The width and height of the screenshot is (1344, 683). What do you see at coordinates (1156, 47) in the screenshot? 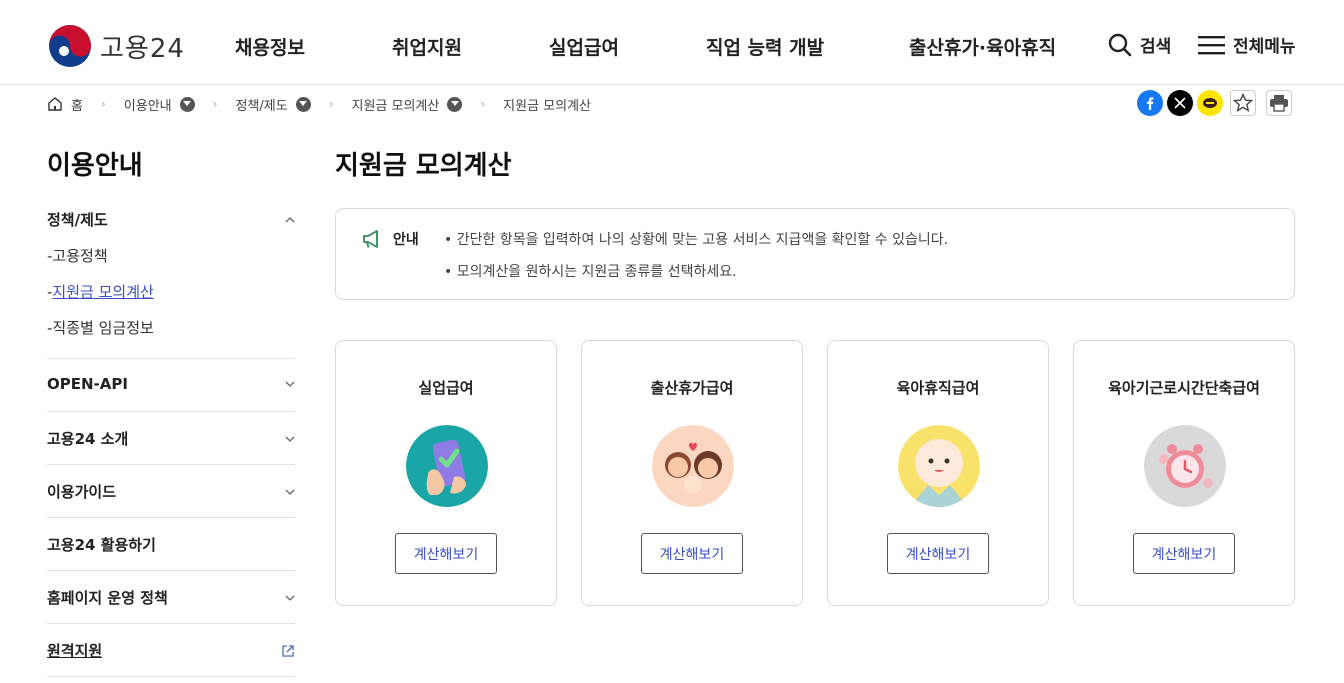
I see `search-label: 검색` at bounding box center [1156, 47].